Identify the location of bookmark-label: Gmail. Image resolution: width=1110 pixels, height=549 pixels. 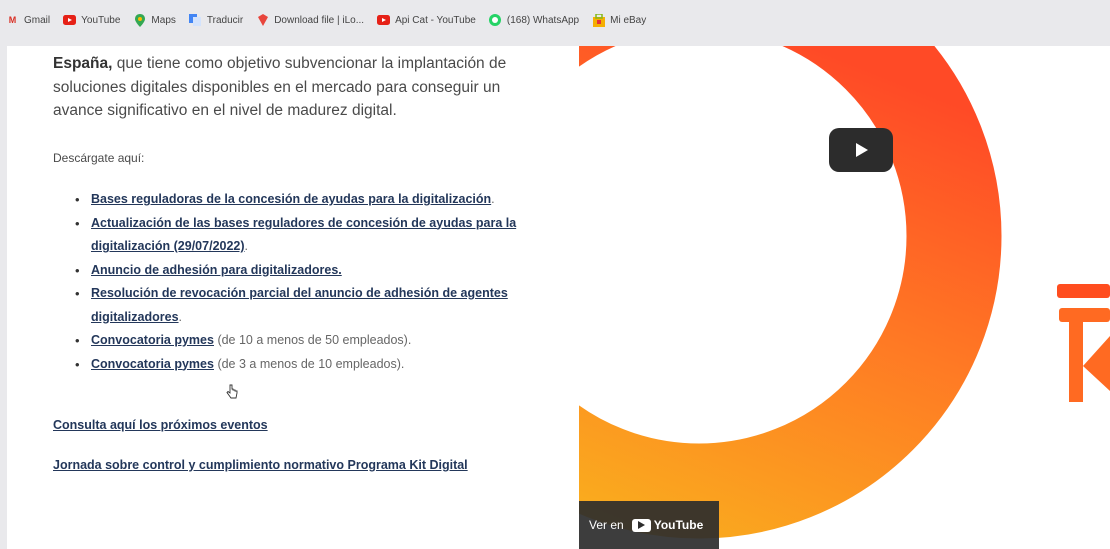
(37, 20).